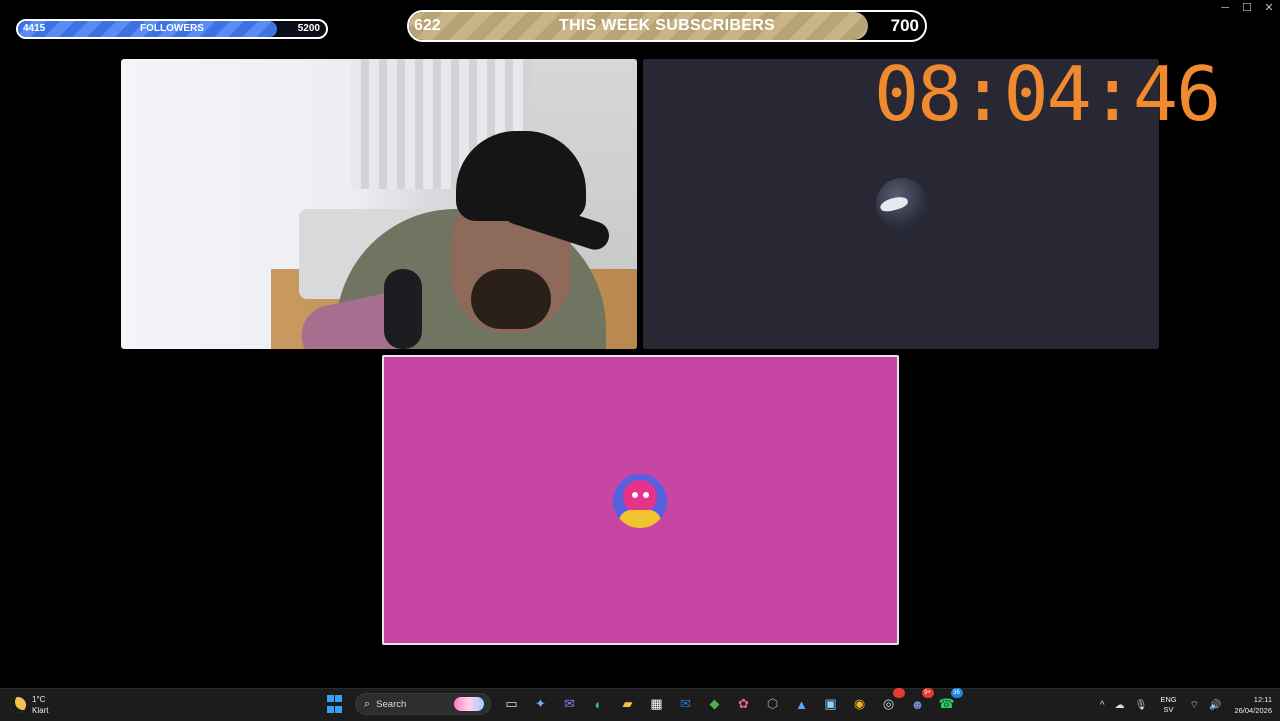 This screenshot has width=1280, height=721. What do you see at coordinates (904, 25) in the screenshot?
I see `subscribers-goal-value: 700` at bounding box center [904, 25].